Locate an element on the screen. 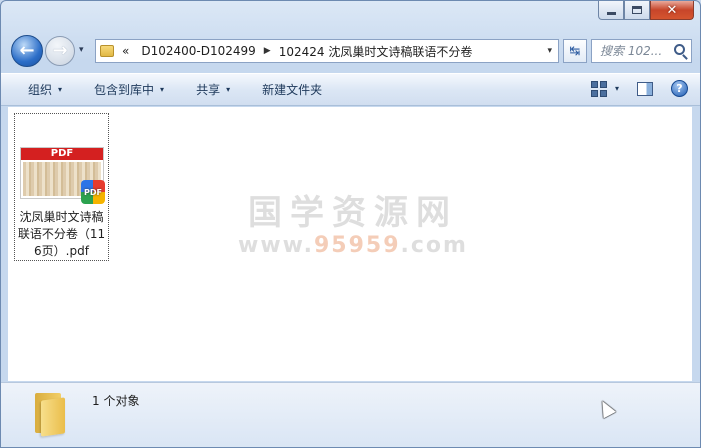  organize-button: 组织 ▾ is located at coordinates (45, 89).